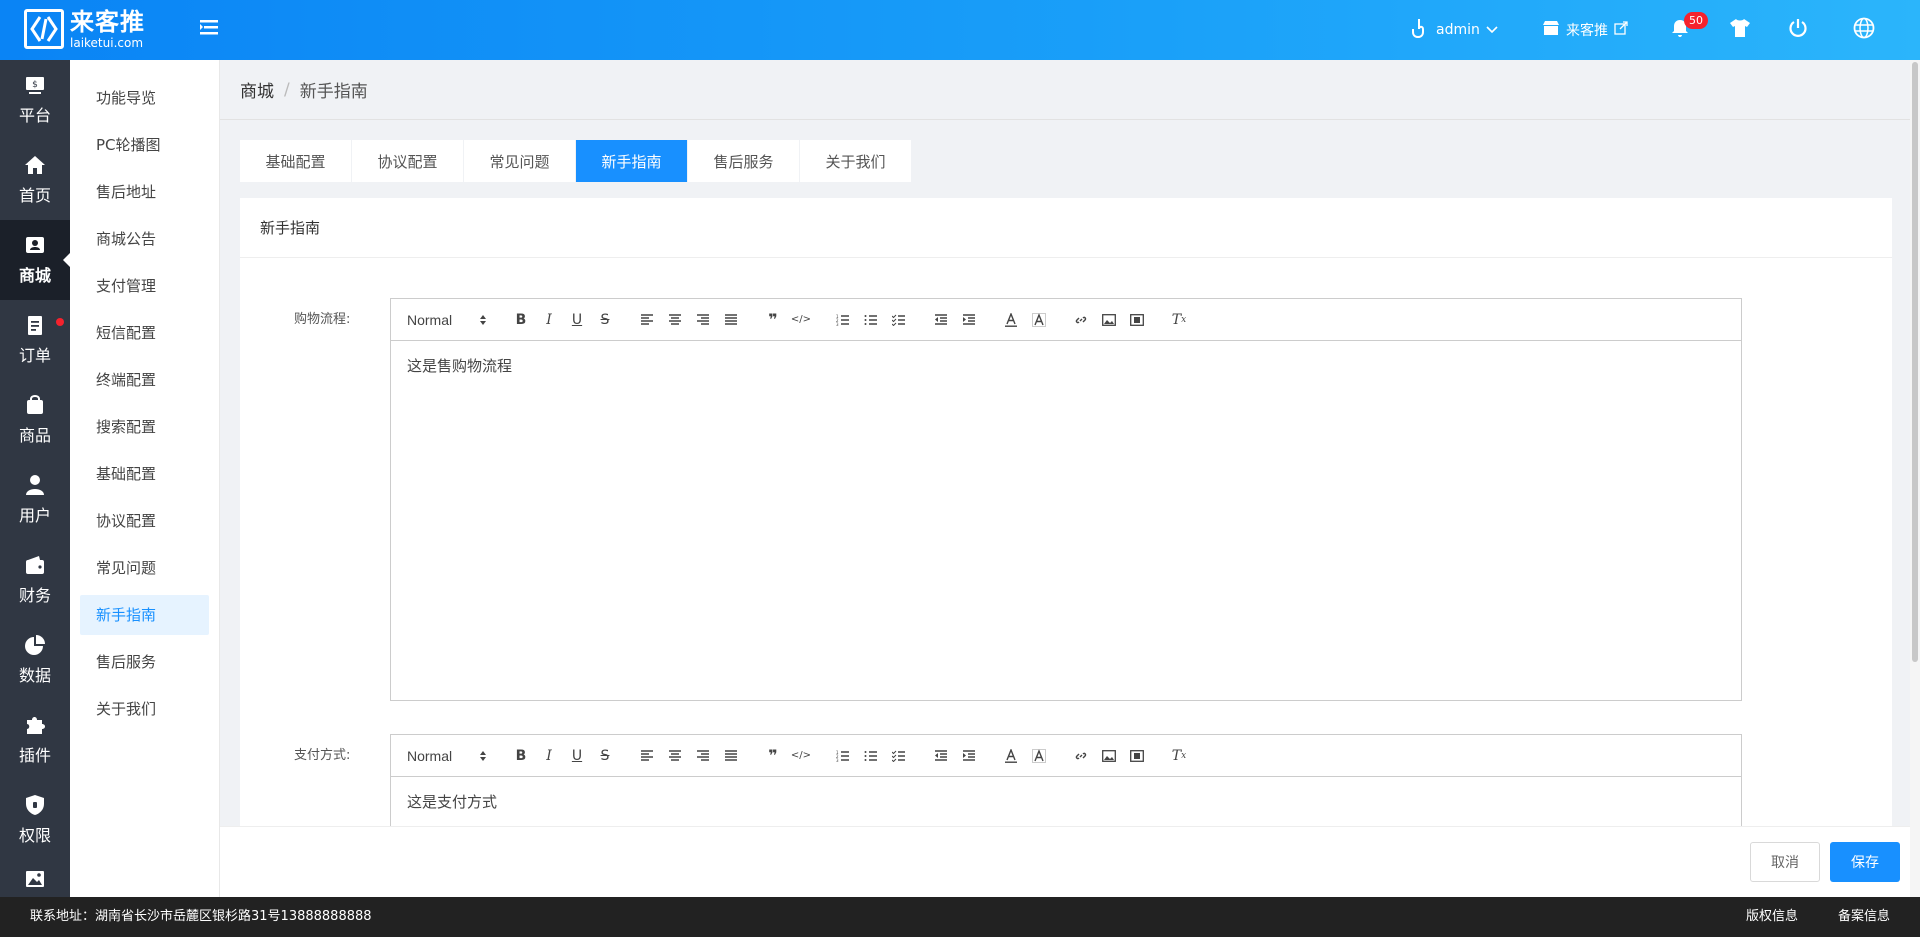 Image resolution: width=1920 pixels, height=937 pixels. I want to click on nav-permission: 权限, so click(35, 820).